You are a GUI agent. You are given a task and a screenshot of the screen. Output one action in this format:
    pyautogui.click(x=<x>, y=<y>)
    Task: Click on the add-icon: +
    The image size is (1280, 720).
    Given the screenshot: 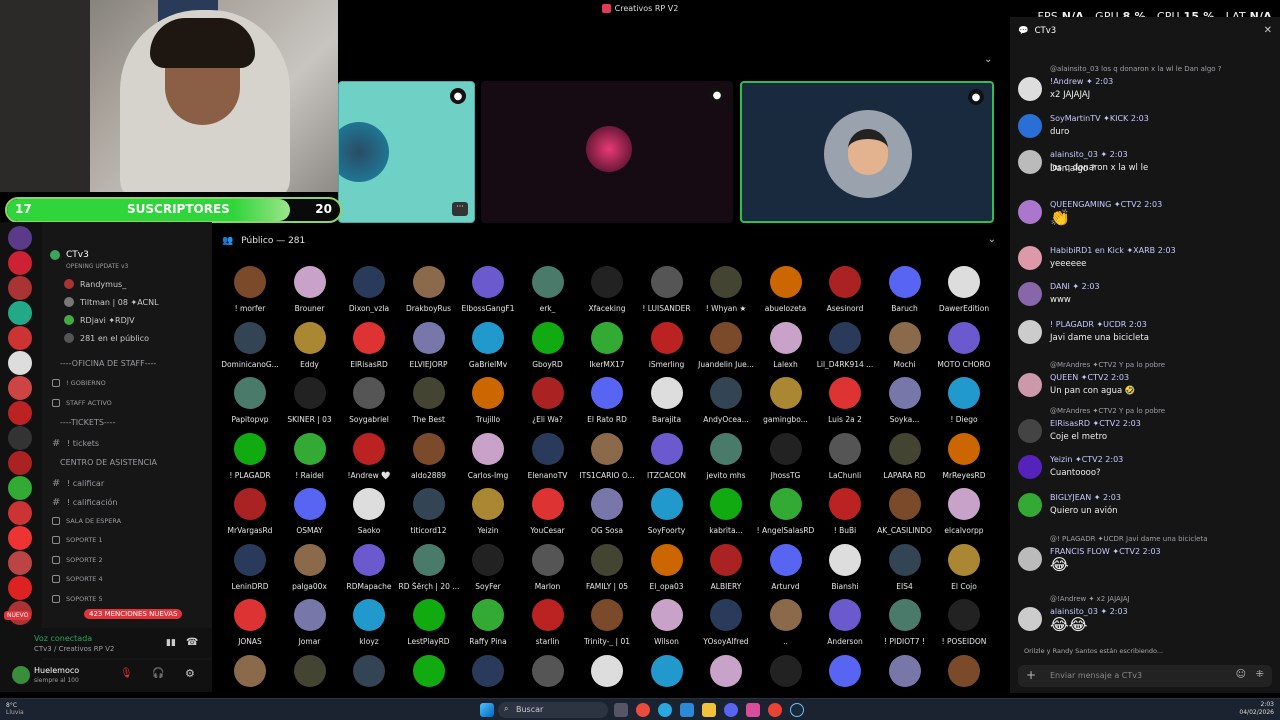 What is the action you would take?
    pyautogui.click(x=1031, y=675)
    